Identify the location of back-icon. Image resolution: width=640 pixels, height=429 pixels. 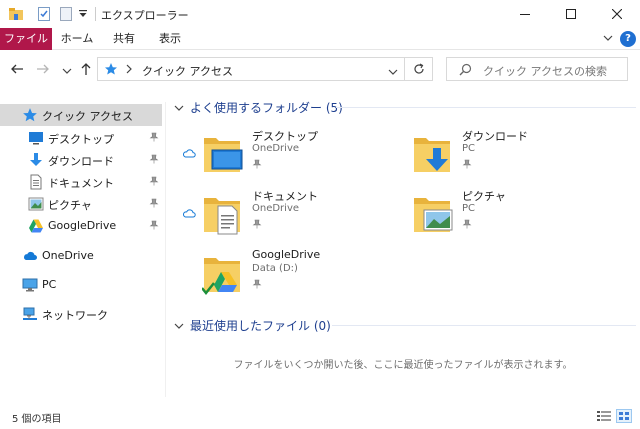
(17, 70).